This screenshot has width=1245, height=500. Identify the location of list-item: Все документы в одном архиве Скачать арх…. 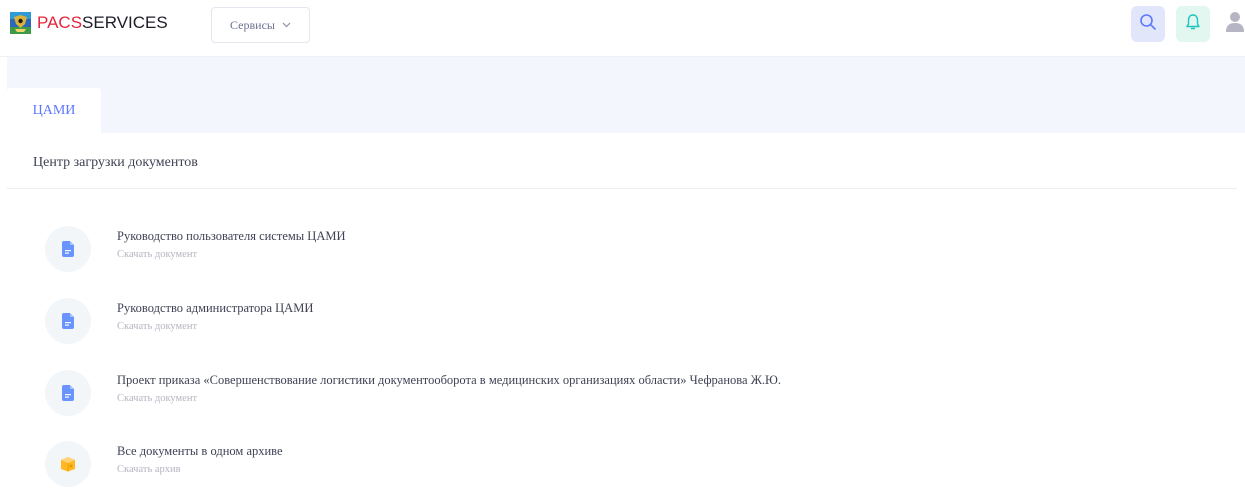
(595, 466).